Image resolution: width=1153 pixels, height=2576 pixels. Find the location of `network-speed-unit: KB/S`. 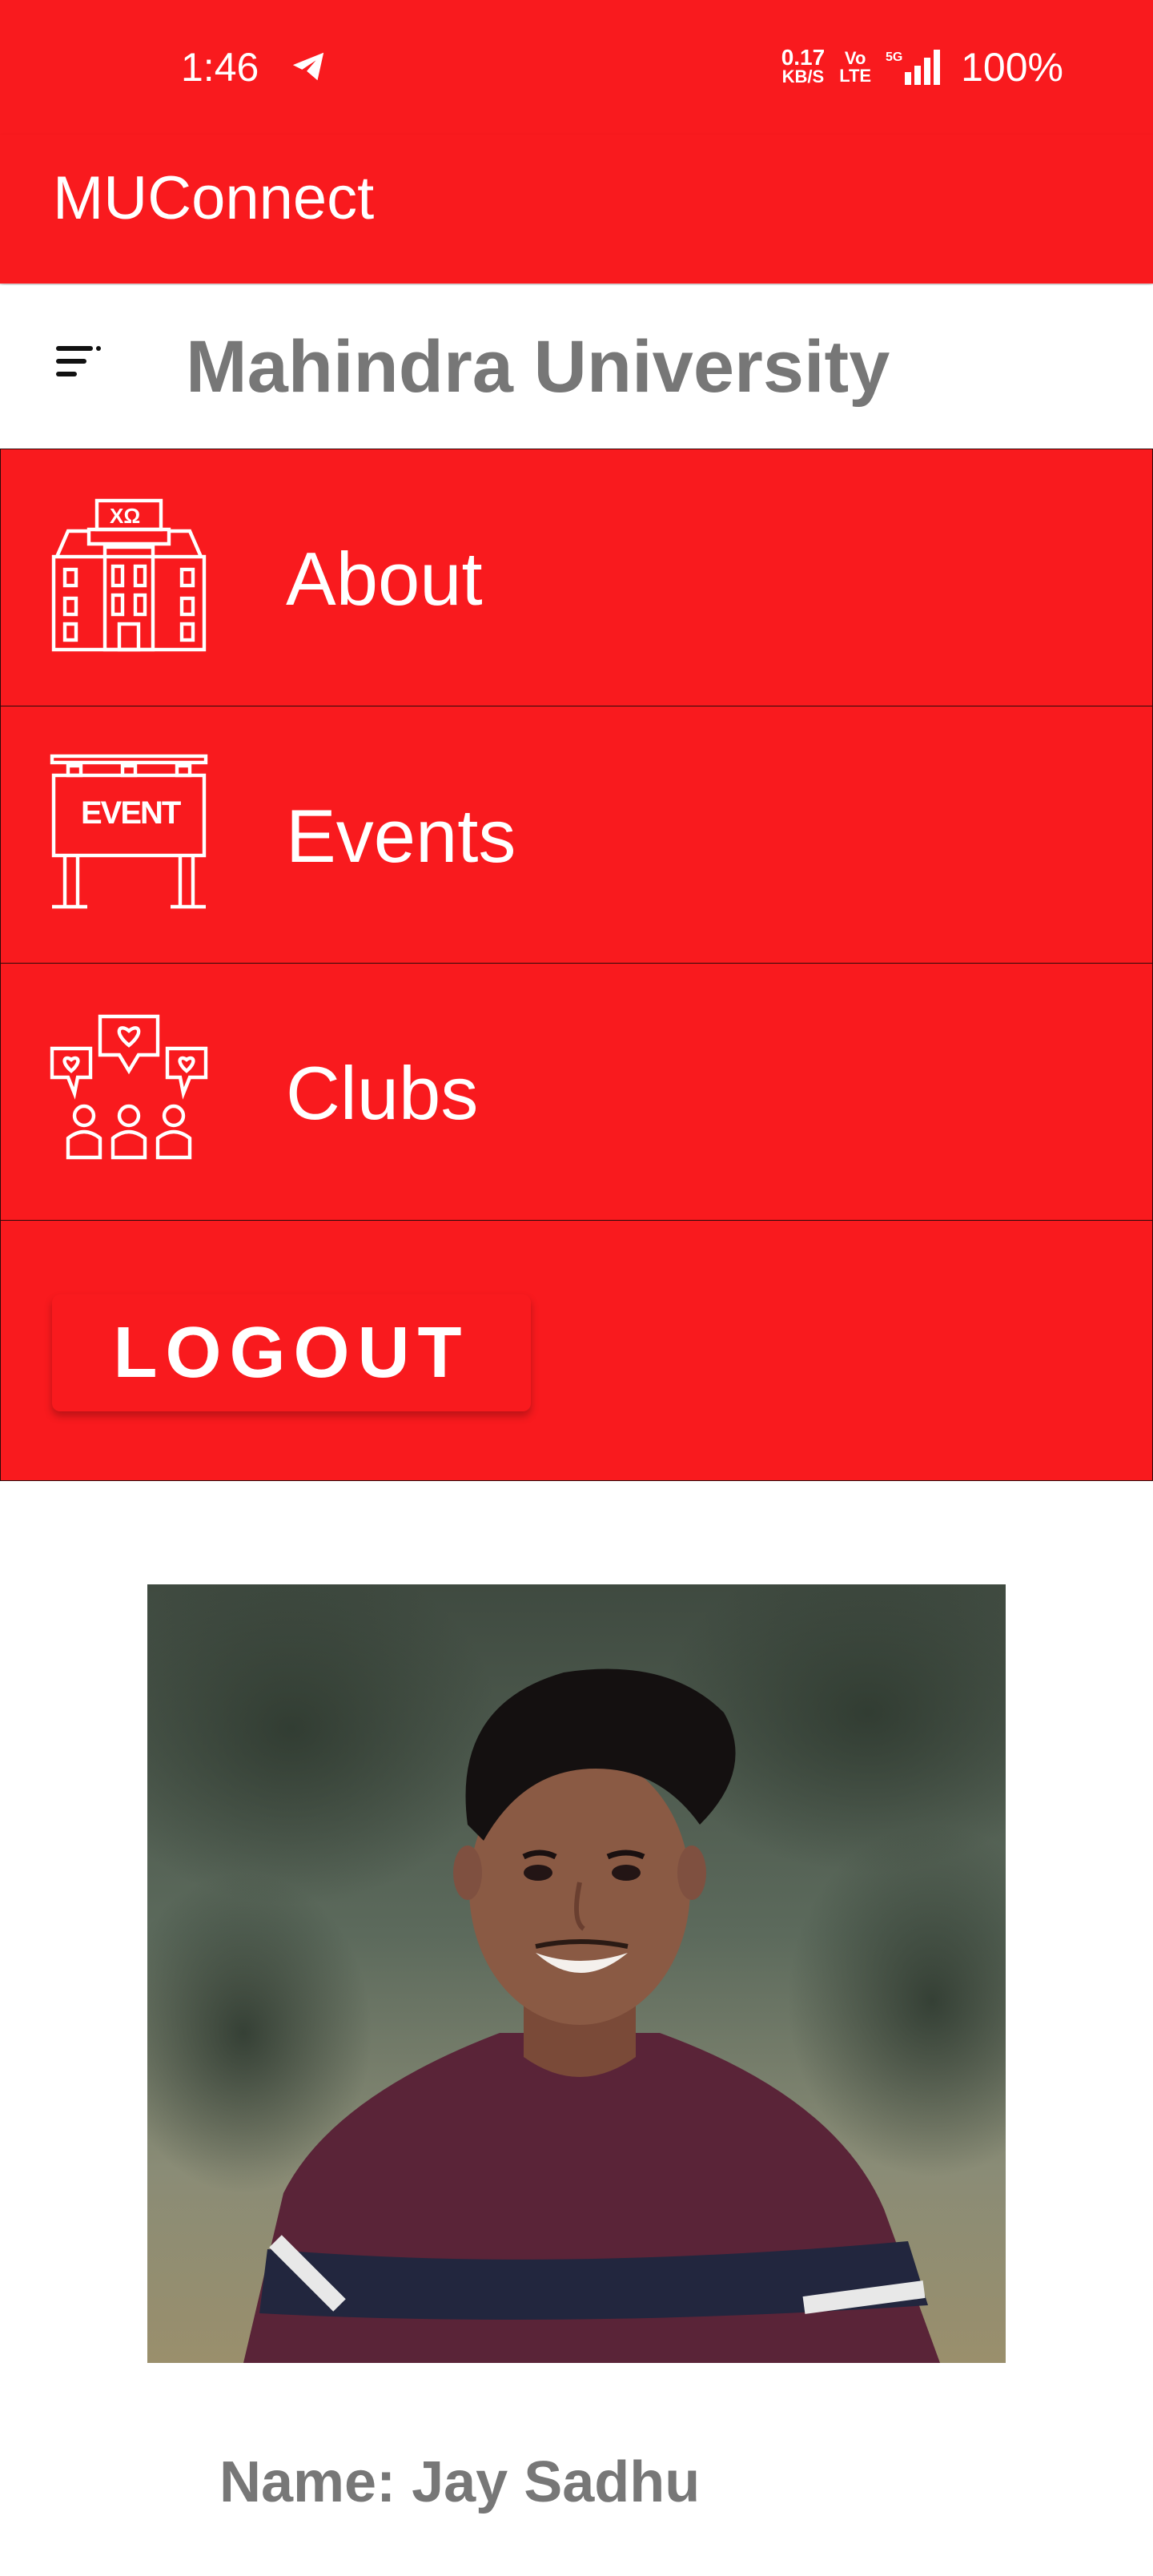

network-speed-unit: KB/S is located at coordinates (803, 76).